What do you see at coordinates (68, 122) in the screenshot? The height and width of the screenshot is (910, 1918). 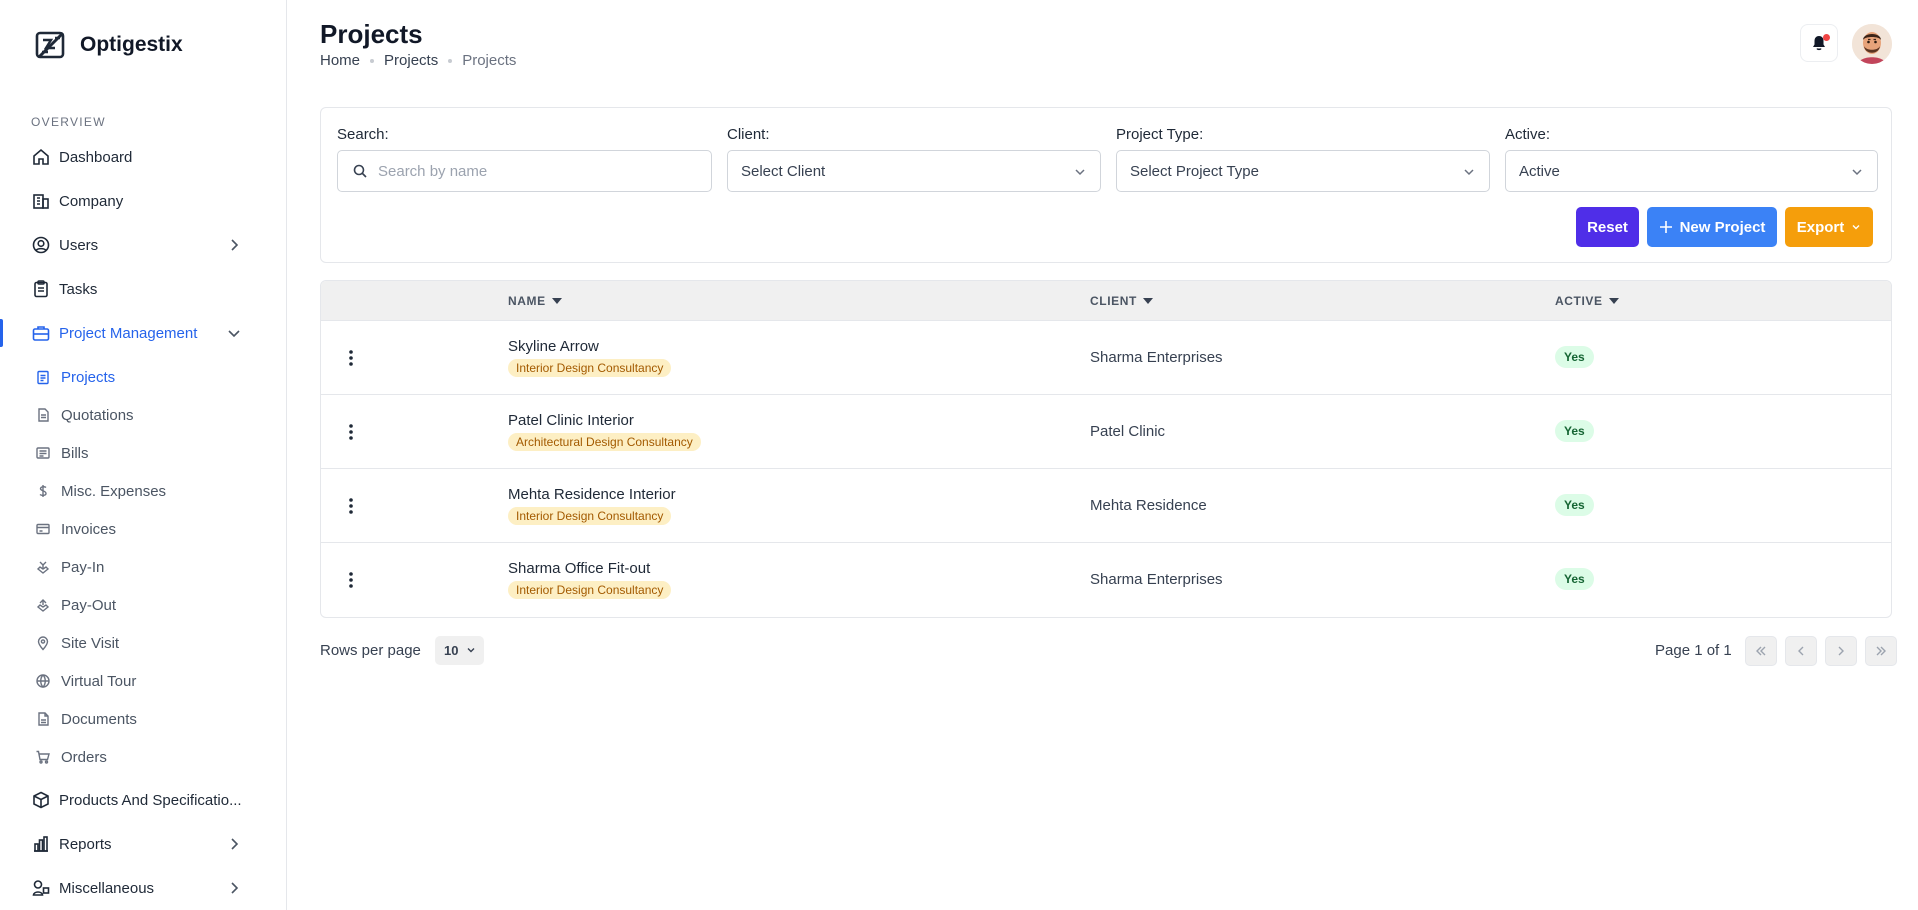 I see `section-label-overview: OVERVIEW` at bounding box center [68, 122].